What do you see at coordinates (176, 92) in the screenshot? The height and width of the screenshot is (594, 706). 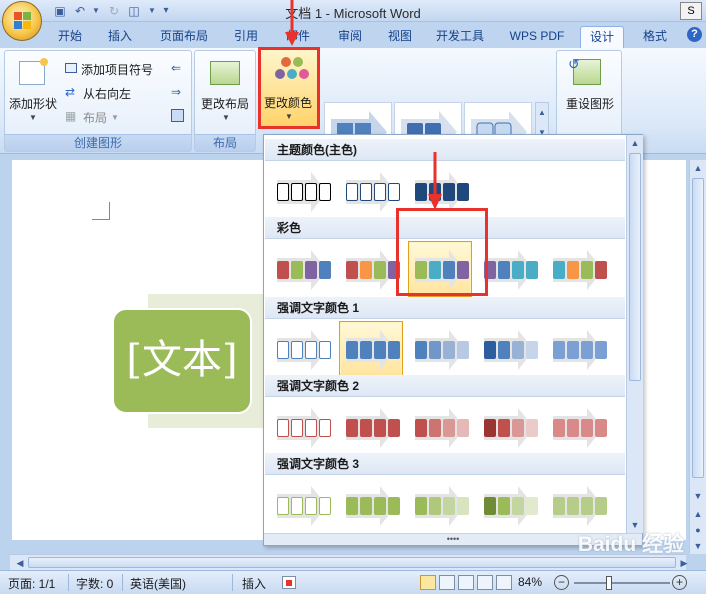 I see `demote-icon: ⇒` at bounding box center [176, 92].